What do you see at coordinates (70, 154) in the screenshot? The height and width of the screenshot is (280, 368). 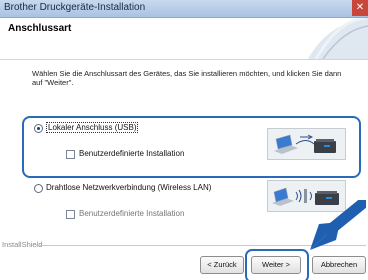 I see `usb-custom-install-checkbox` at bounding box center [70, 154].